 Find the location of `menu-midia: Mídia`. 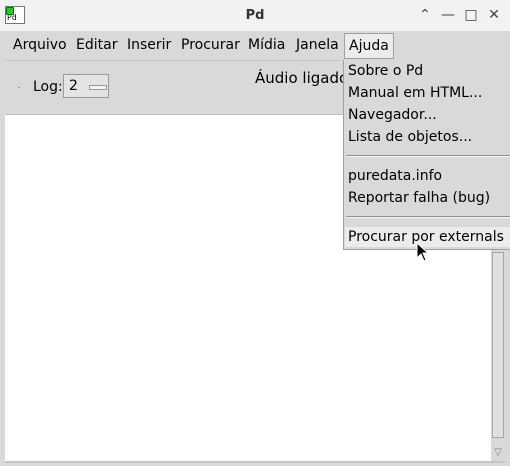

menu-midia: Mídia is located at coordinates (266, 46).